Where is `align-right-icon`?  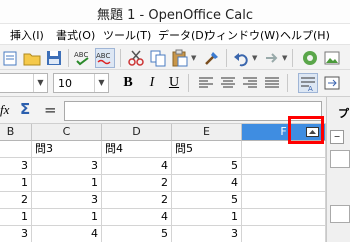
align-right-icon is located at coordinates (250, 83).